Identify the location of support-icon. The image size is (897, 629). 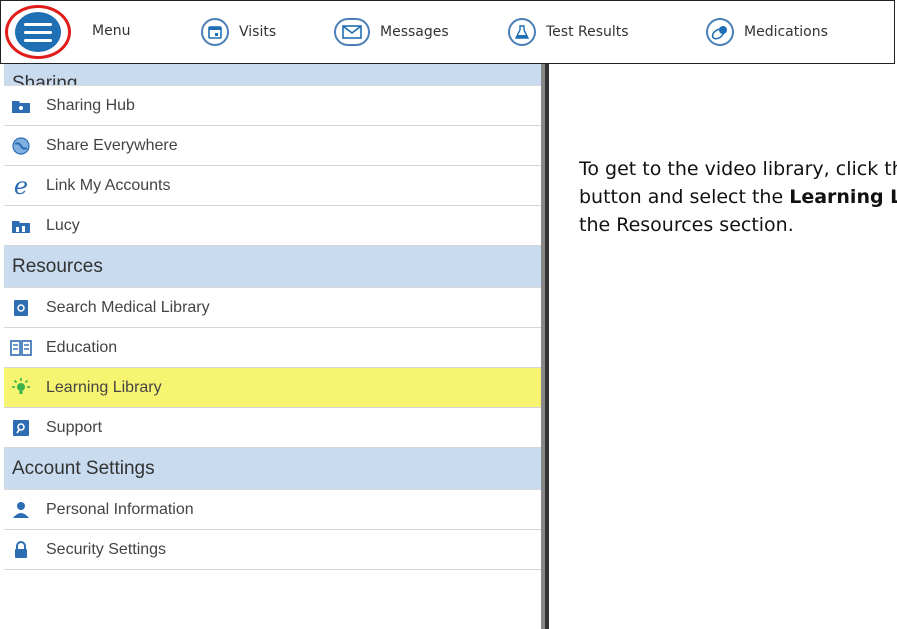
(21, 428).